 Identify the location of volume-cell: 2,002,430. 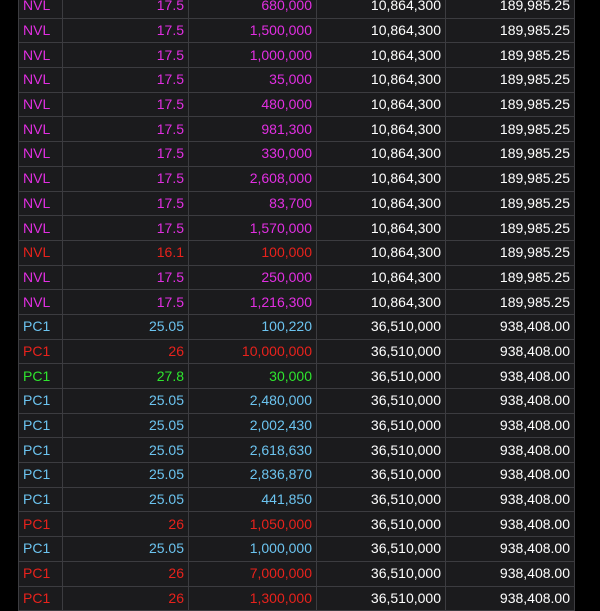
(252, 426).